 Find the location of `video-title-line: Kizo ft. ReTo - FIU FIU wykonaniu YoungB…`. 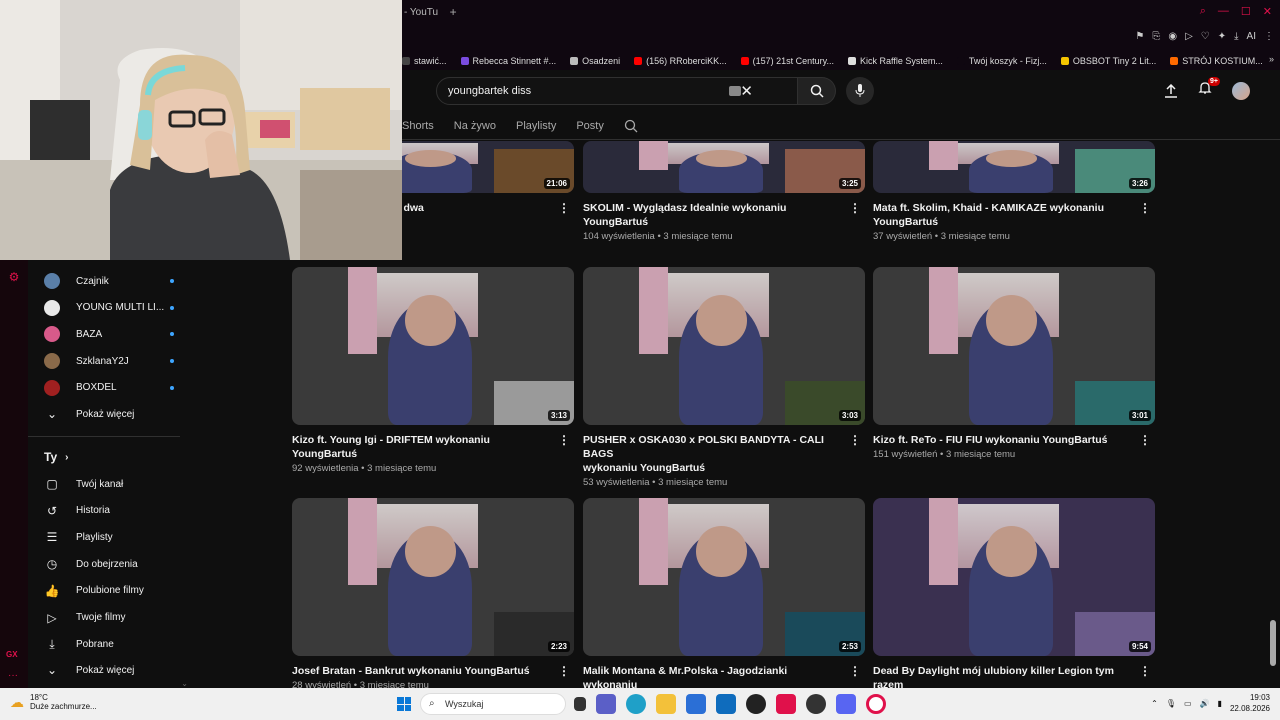

video-title-line: Kizo ft. ReTo - FIU FIU wykonaniu YoungB… is located at coordinates (990, 440).